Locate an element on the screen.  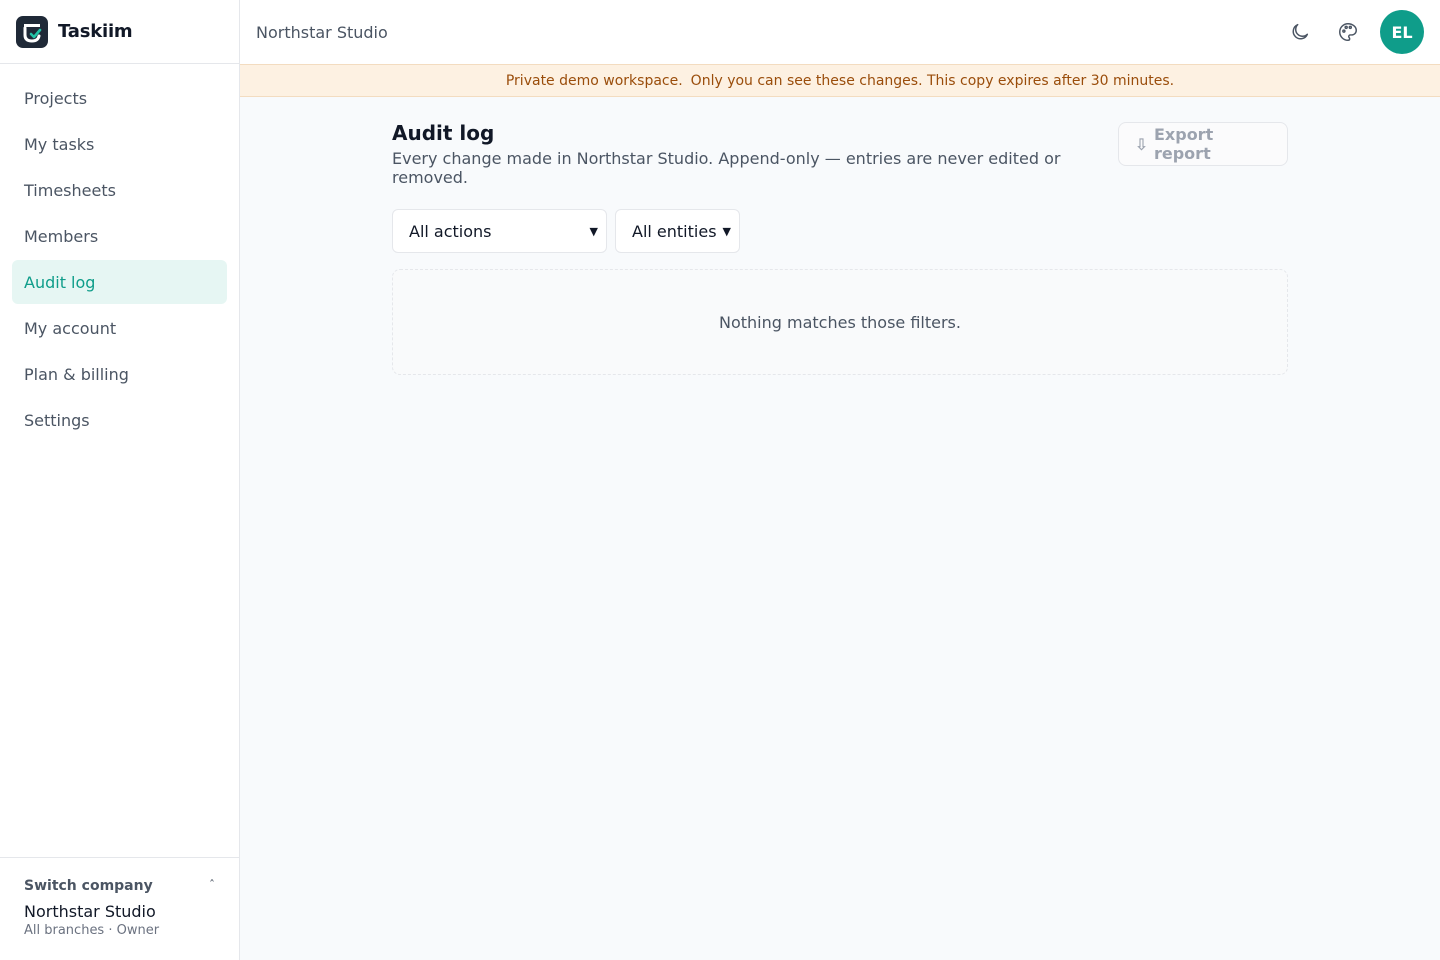
topbar-actions: EL is located at coordinates (1354, 32).